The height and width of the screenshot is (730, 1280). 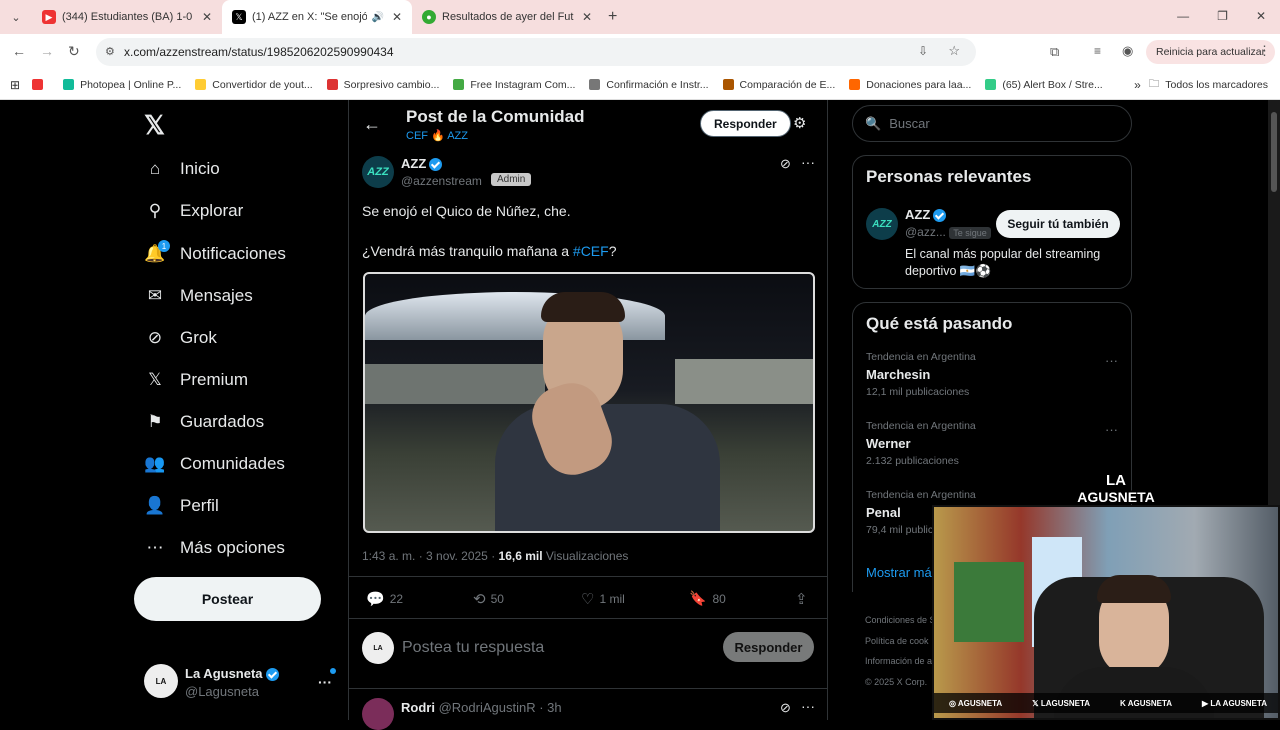 What do you see at coordinates (227, 599) in the screenshot?
I see `post-button: Postear` at bounding box center [227, 599].